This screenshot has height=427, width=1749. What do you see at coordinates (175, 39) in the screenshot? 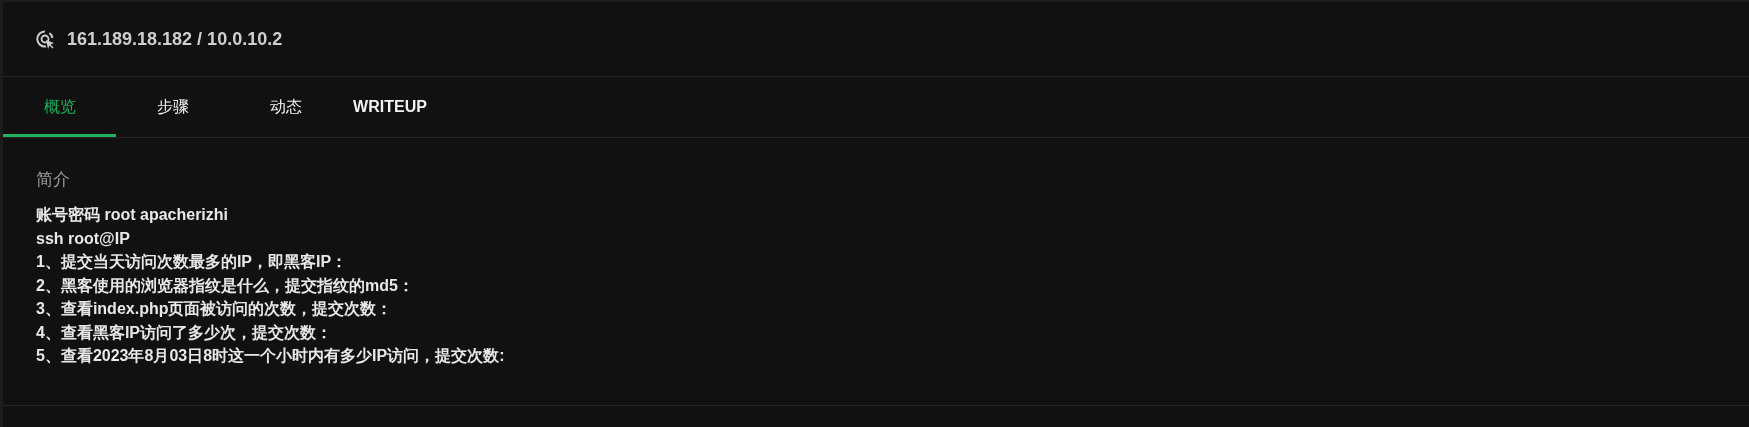
I see `page-title: 161.189.18.182 / 10.0.10.2` at bounding box center [175, 39].